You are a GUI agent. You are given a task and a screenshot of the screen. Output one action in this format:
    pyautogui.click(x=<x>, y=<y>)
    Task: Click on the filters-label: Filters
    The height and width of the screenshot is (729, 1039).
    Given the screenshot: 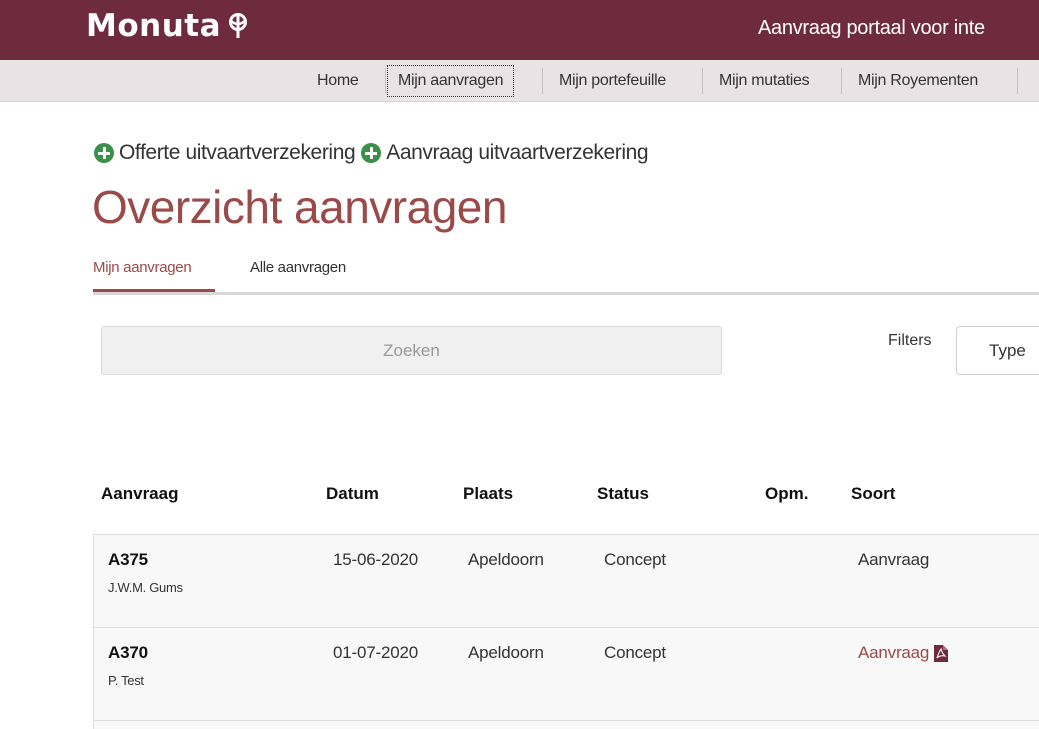 What is the action you would take?
    pyautogui.click(x=910, y=340)
    